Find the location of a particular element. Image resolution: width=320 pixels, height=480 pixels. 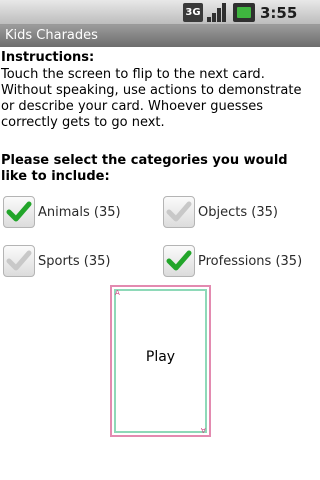

category-objects: Objects (35) is located at coordinates (220, 212).